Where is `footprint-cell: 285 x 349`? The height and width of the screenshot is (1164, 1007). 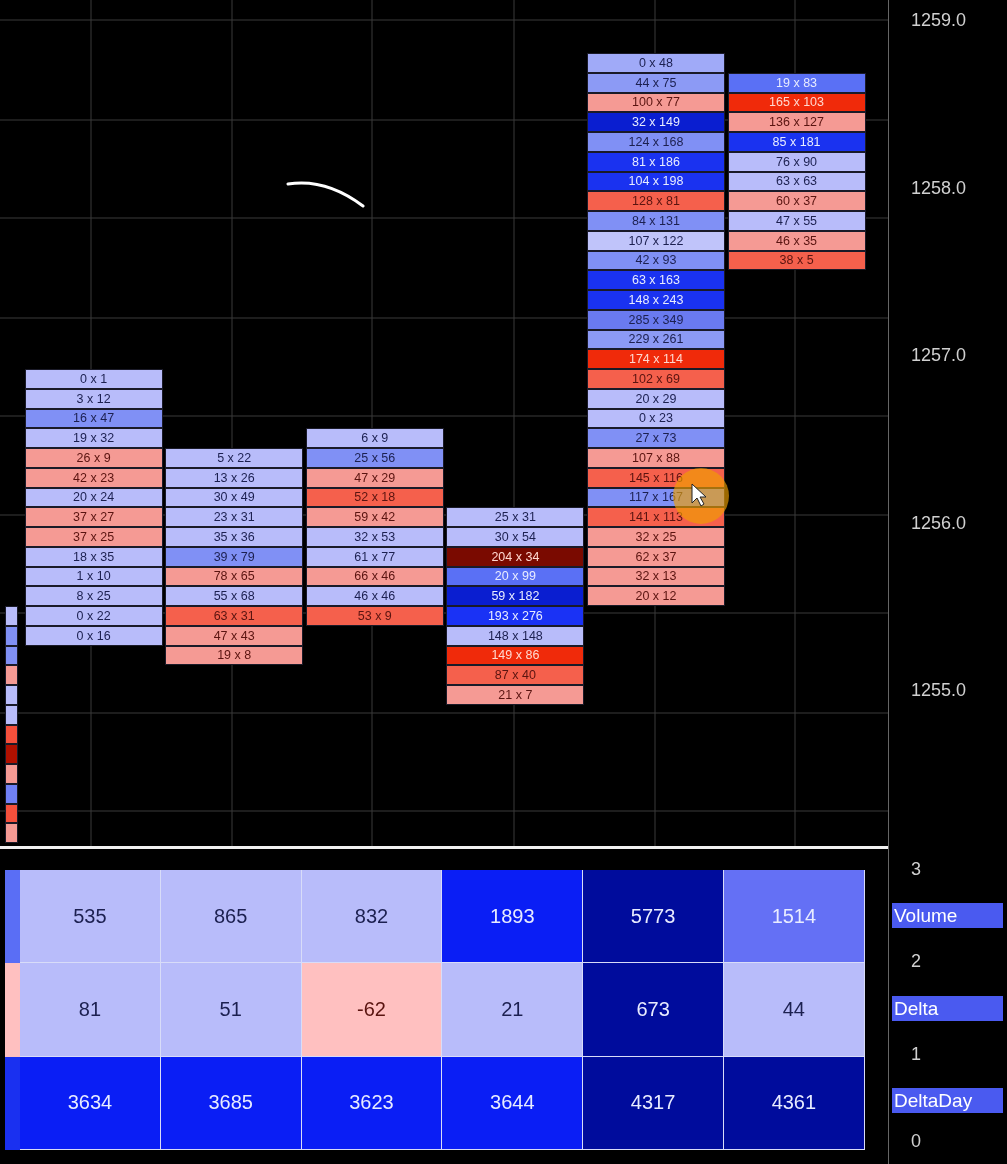 footprint-cell: 285 x 349 is located at coordinates (655, 319).